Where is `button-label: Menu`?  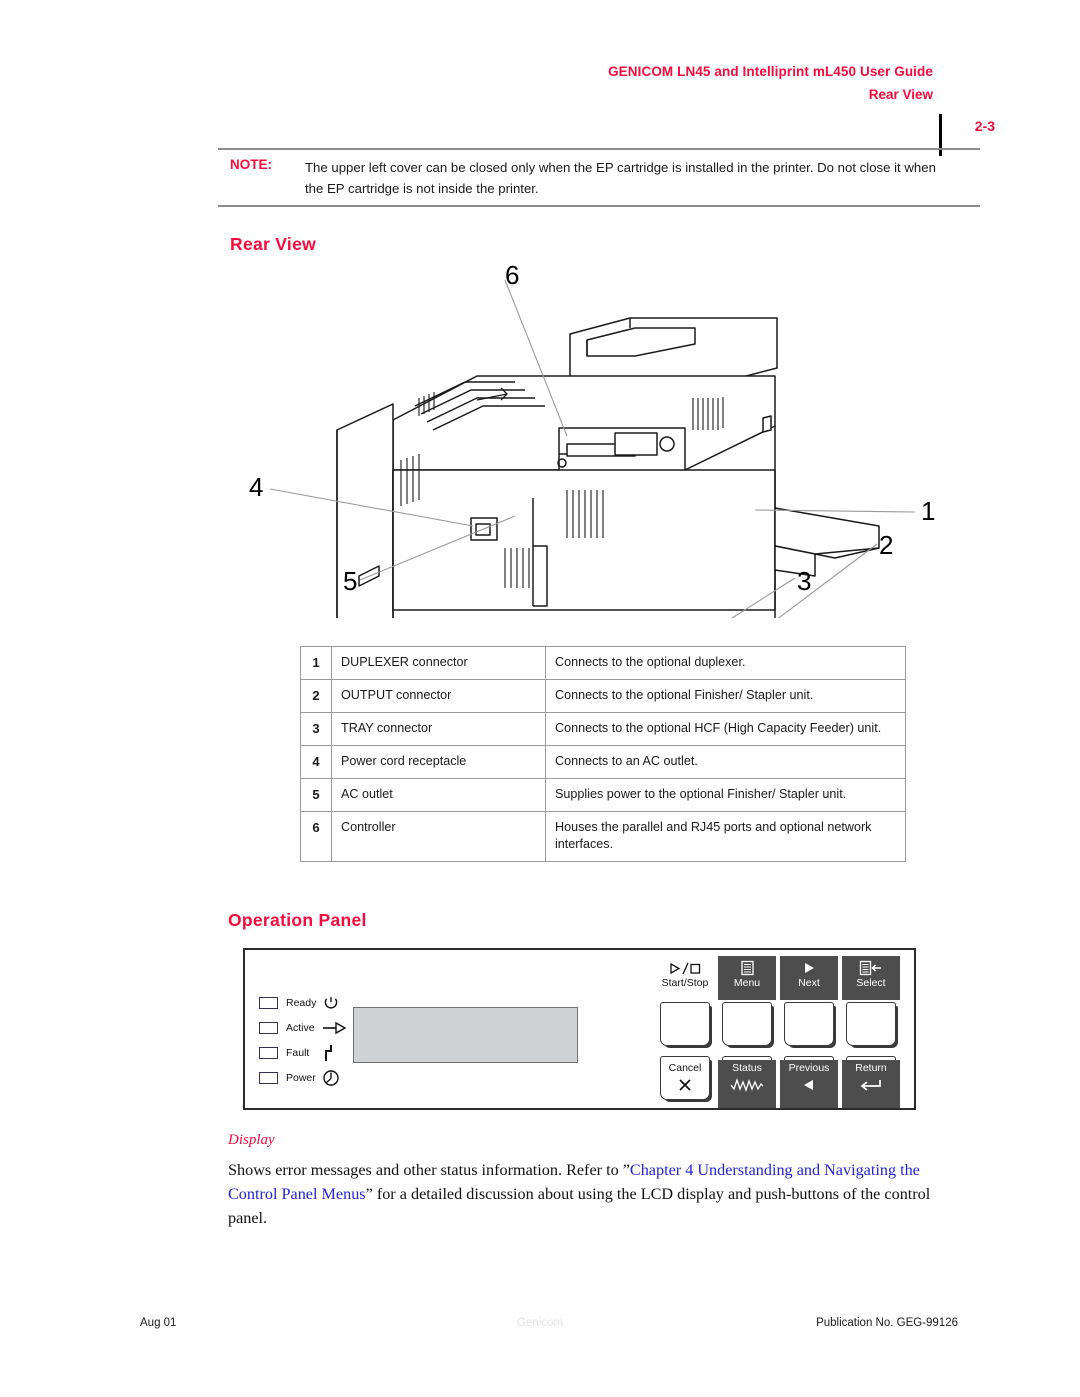
button-label: Menu is located at coordinates (747, 983).